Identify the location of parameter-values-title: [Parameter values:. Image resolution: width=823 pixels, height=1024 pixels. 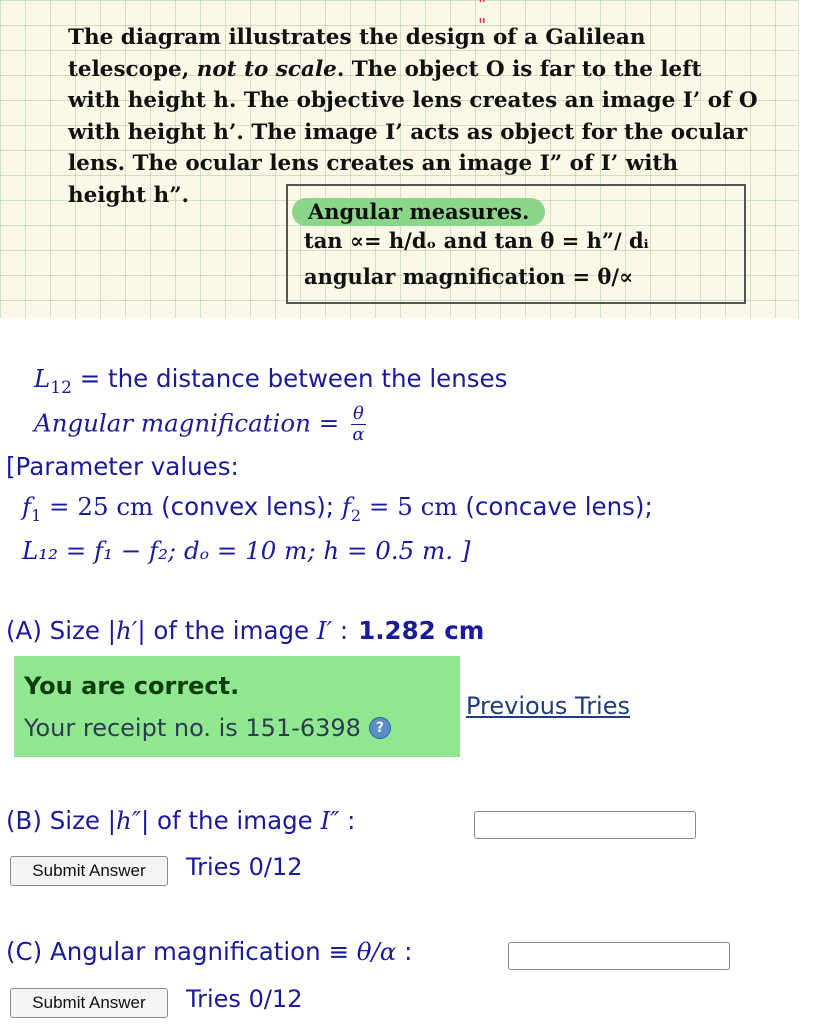
(122, 466).